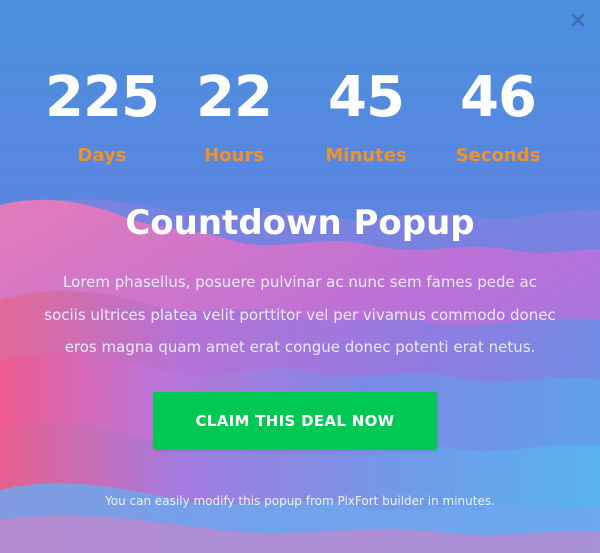  I want to click on countdown-seconds-value: 46, so click(498, 97).